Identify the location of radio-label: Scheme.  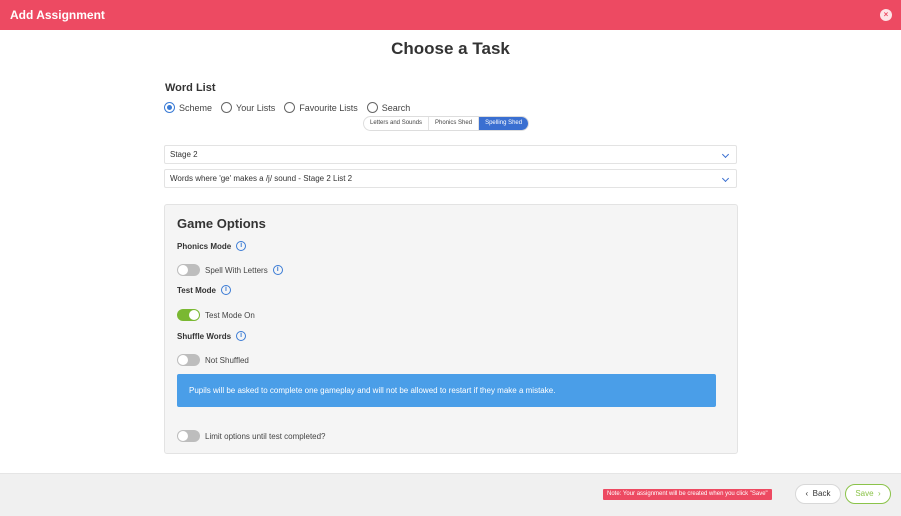
(196, 107).